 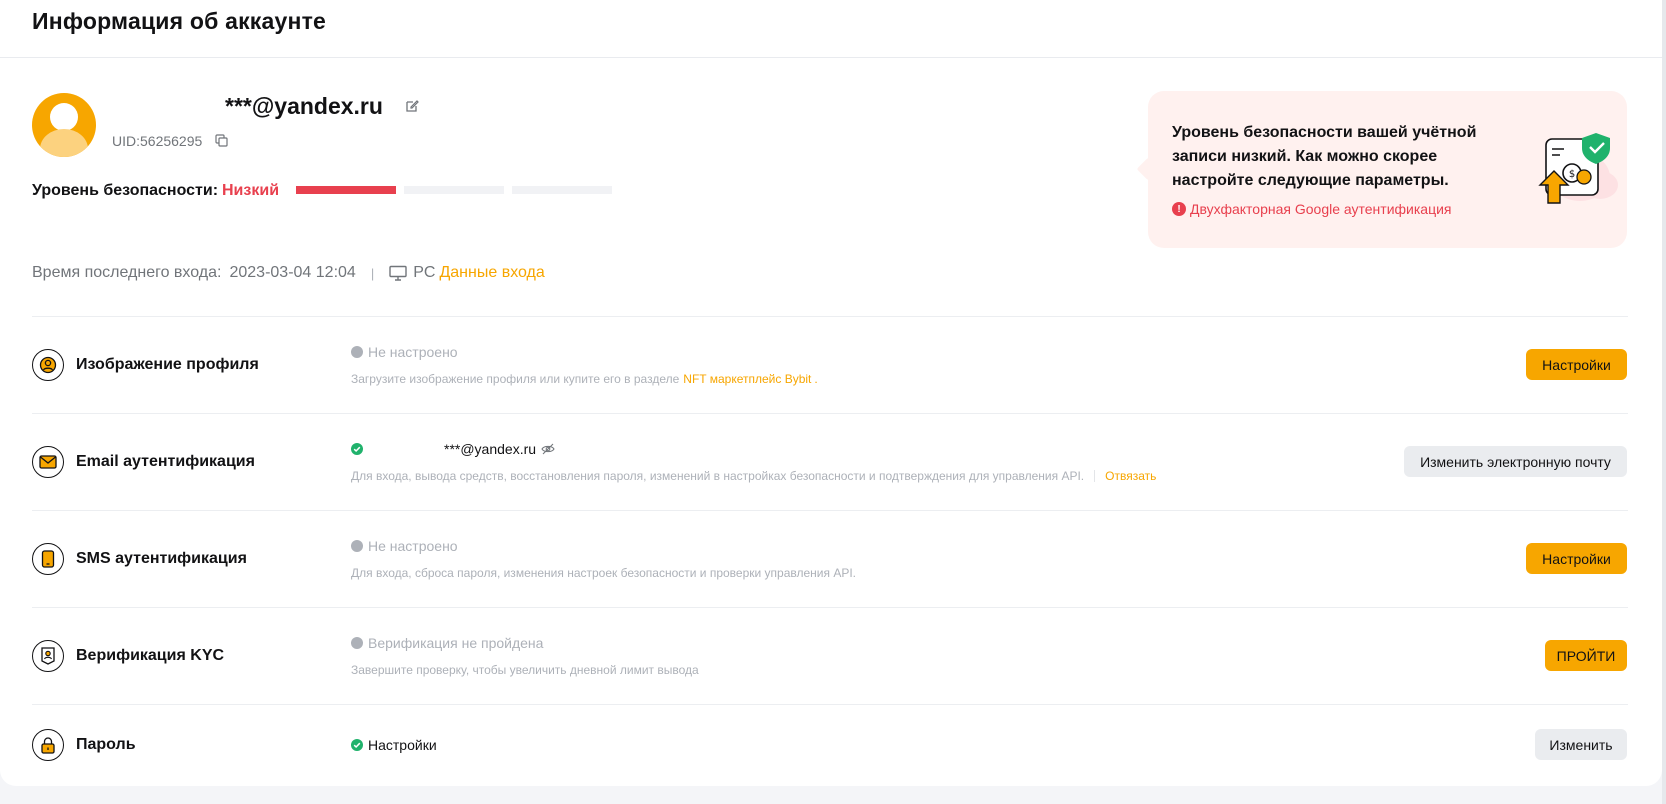 I want to click on change-password-button: Изменить, so click(x=1581, y=744).